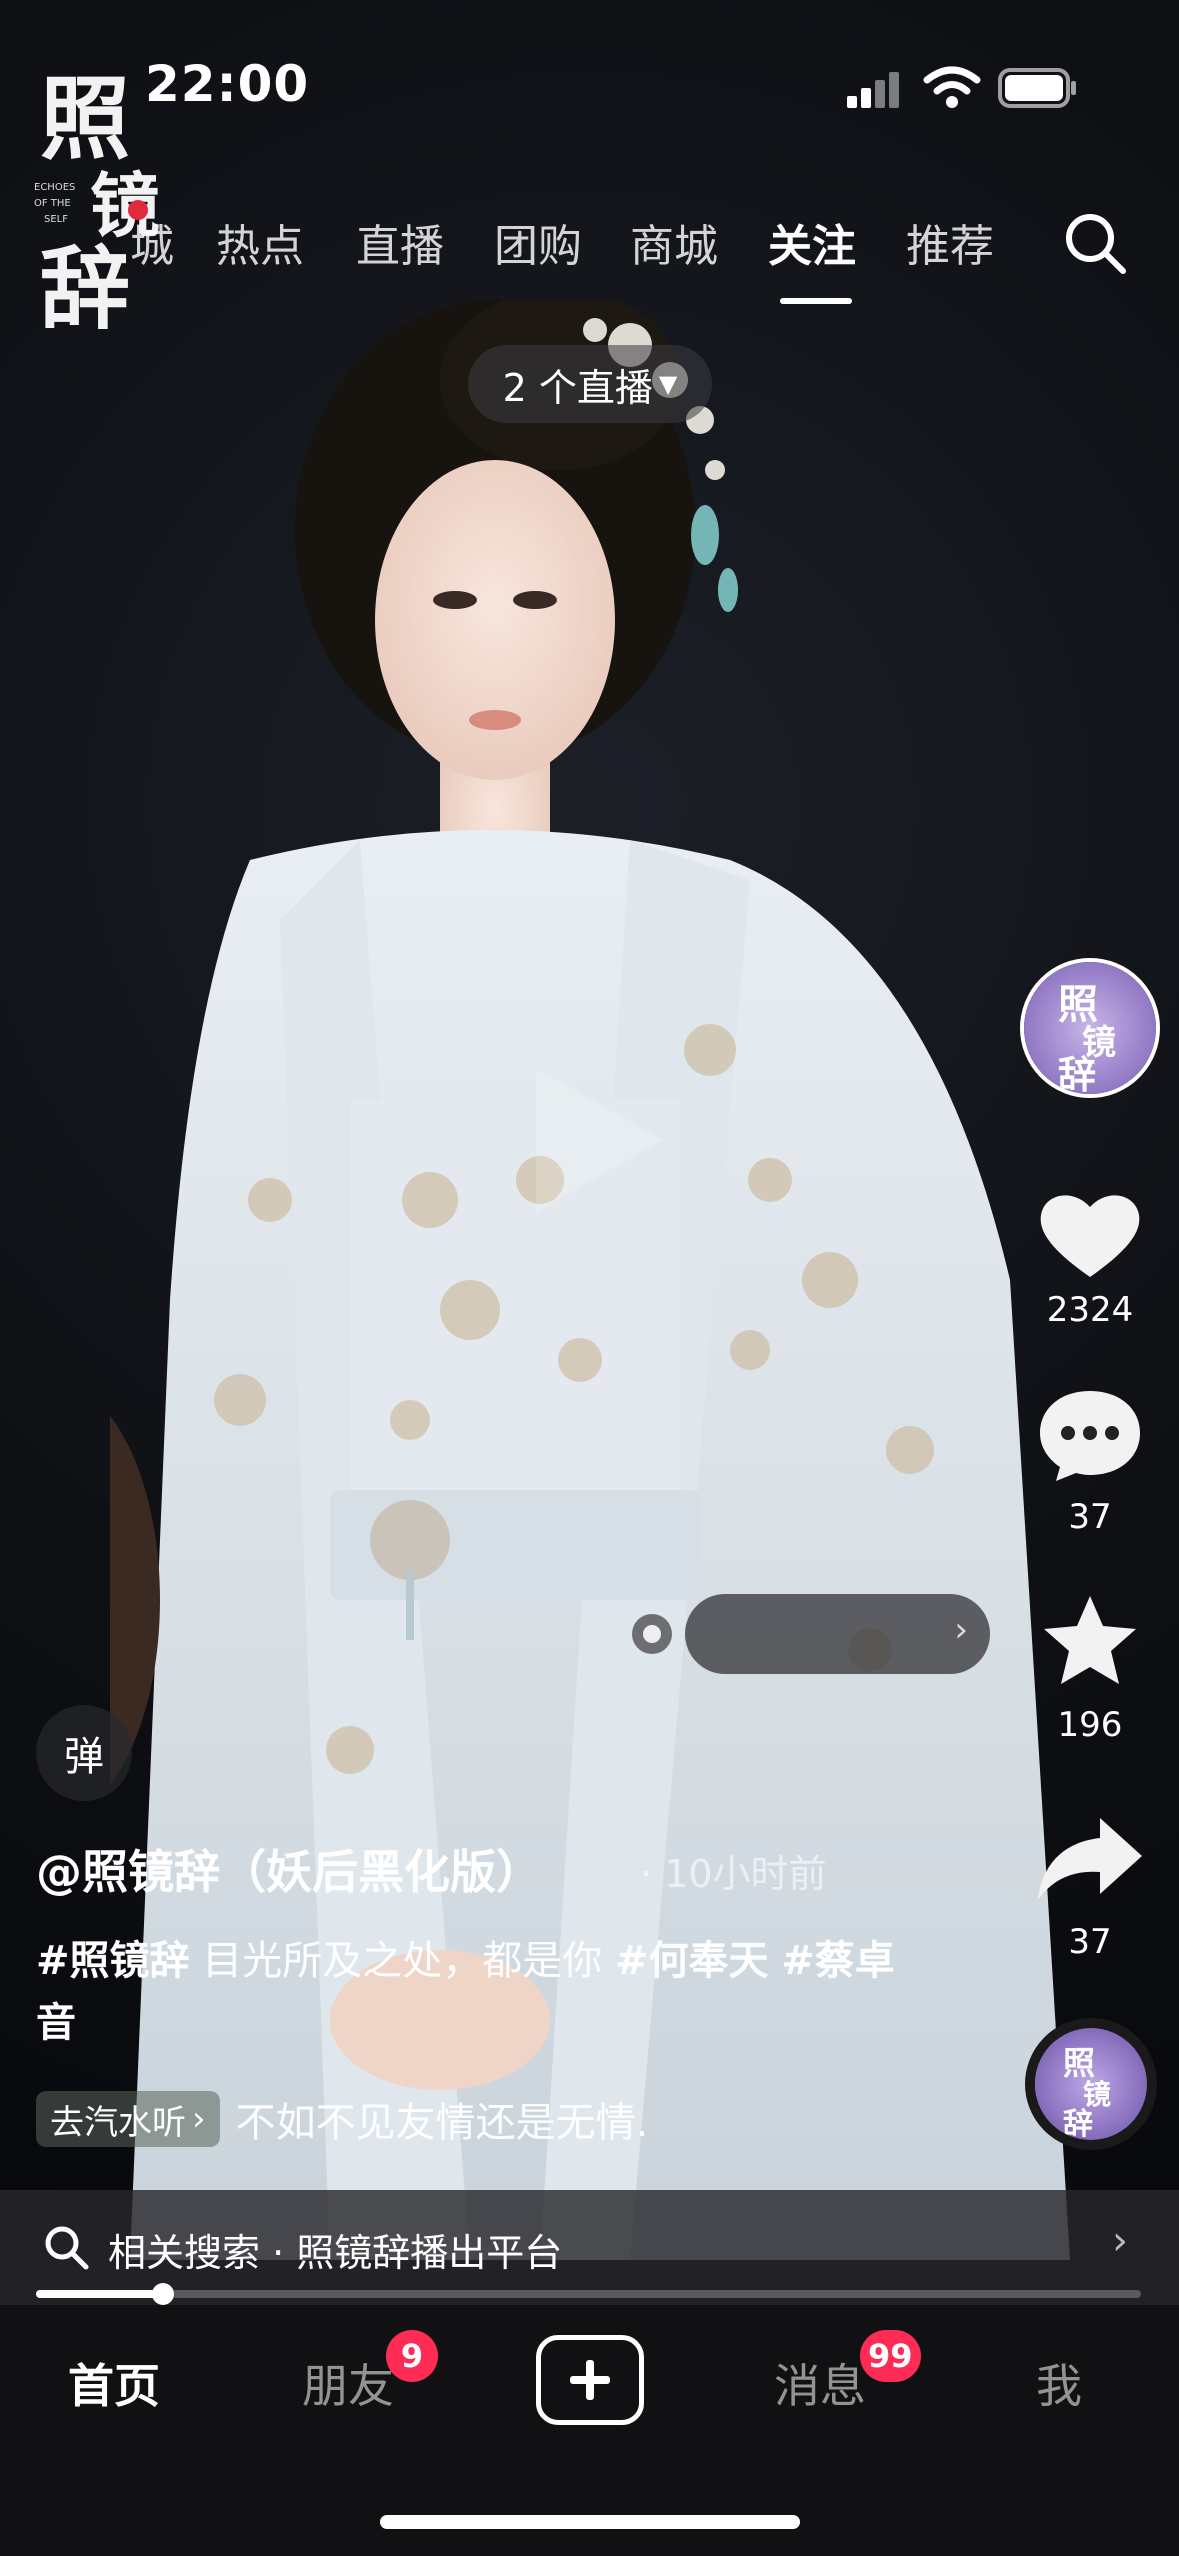 The image size is (1179, 2556). Describe the element at coordinates (1059, 2383) in the screenshot. I see `nav-me: 我` at that location.